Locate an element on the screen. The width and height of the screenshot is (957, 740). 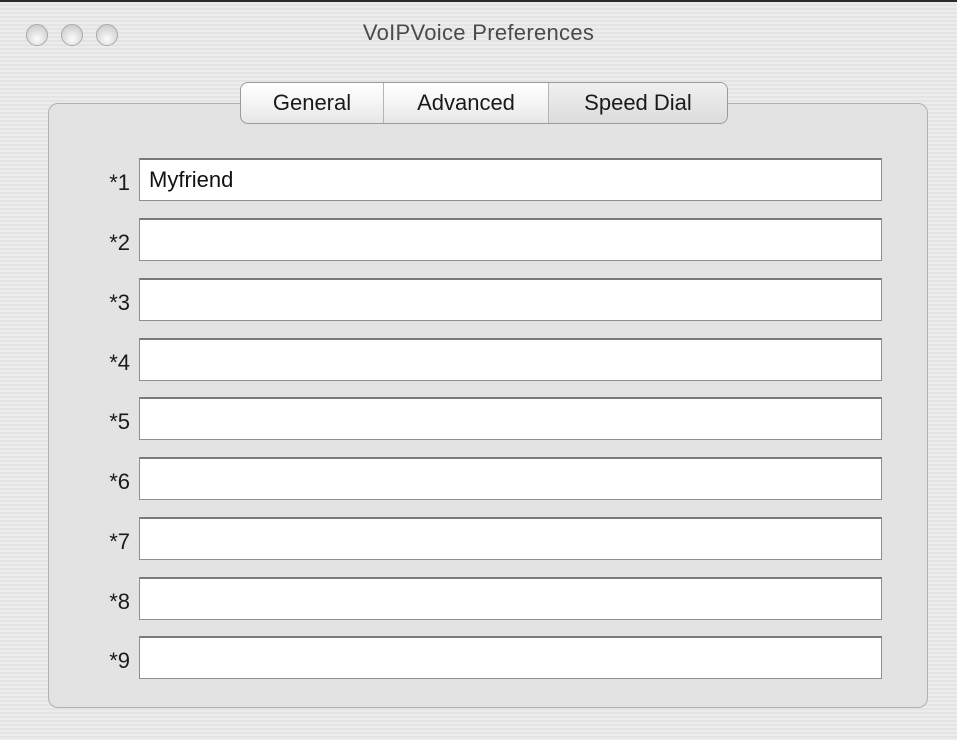
speed-dial-label-8: *8 is located at coordinates (119, 601).